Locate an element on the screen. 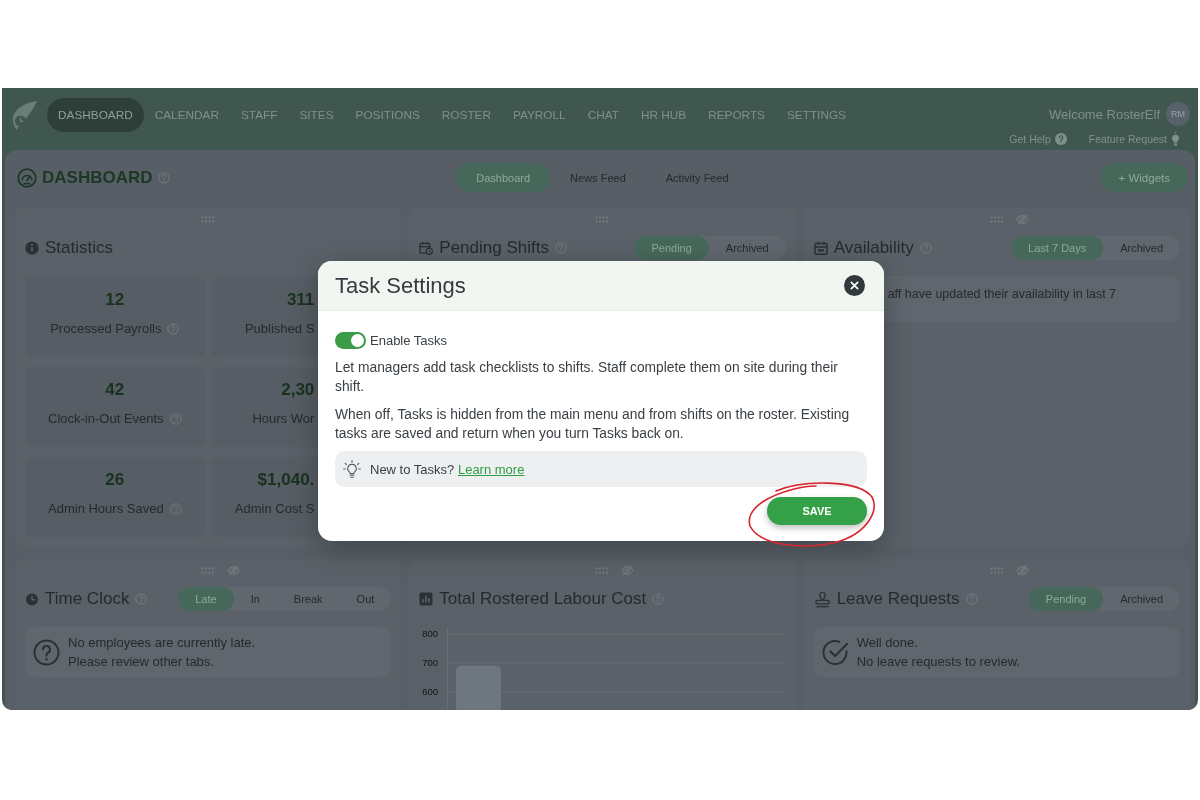 This screenshot has width=1200, height=800. widget-title: Availability is located at coordinates (873, 248).